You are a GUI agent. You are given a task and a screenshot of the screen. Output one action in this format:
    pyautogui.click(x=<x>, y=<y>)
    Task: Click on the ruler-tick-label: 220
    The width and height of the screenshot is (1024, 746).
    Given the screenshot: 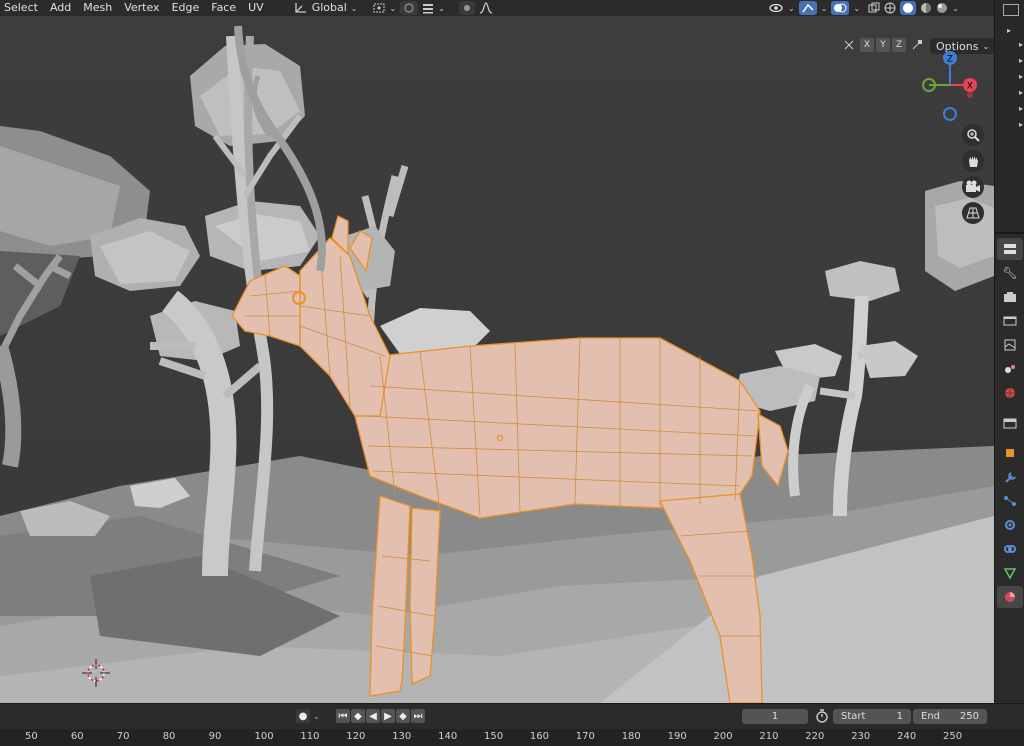 What is the action you would take?
    pyautogui.click(x=815, y=736)
    